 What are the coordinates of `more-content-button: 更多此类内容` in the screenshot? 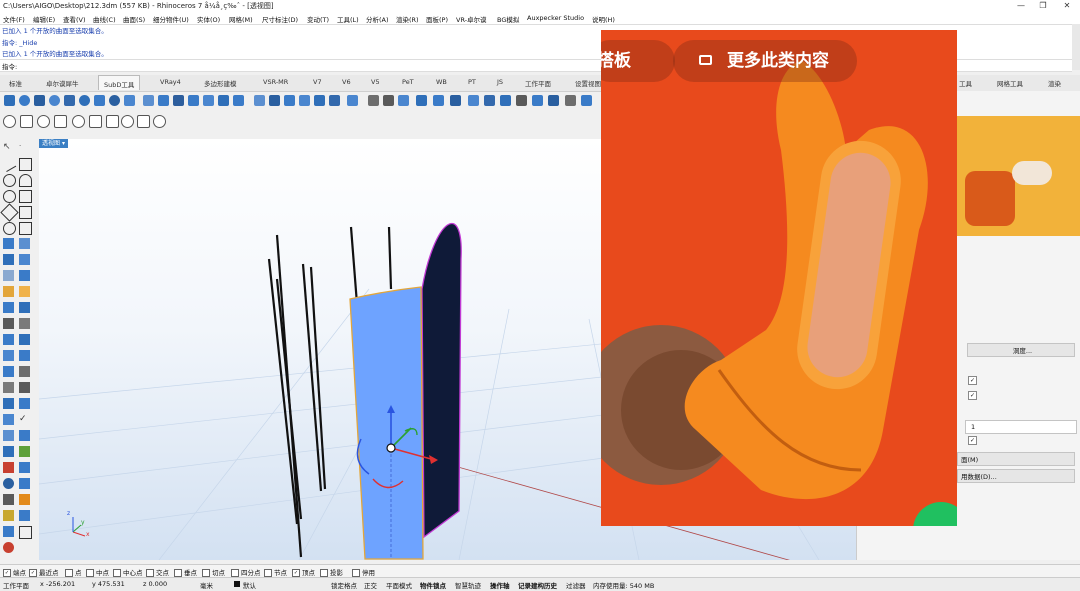 It's located at (765, 61).